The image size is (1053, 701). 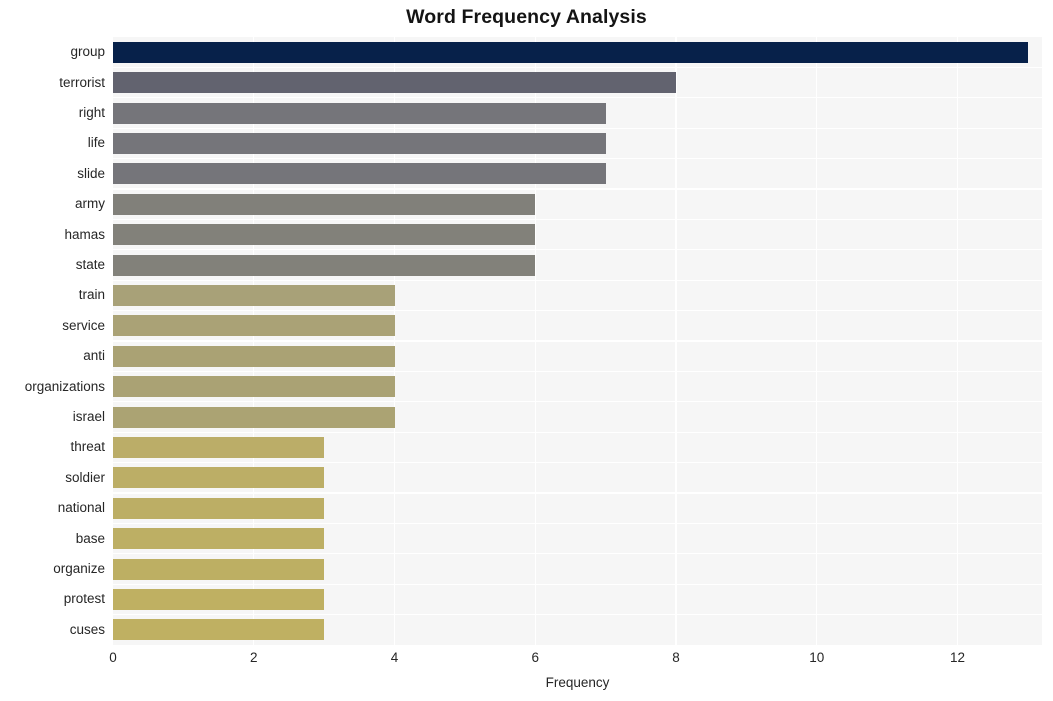 I want to click on y-axis-label-state: state, so click(x=90, y=264).